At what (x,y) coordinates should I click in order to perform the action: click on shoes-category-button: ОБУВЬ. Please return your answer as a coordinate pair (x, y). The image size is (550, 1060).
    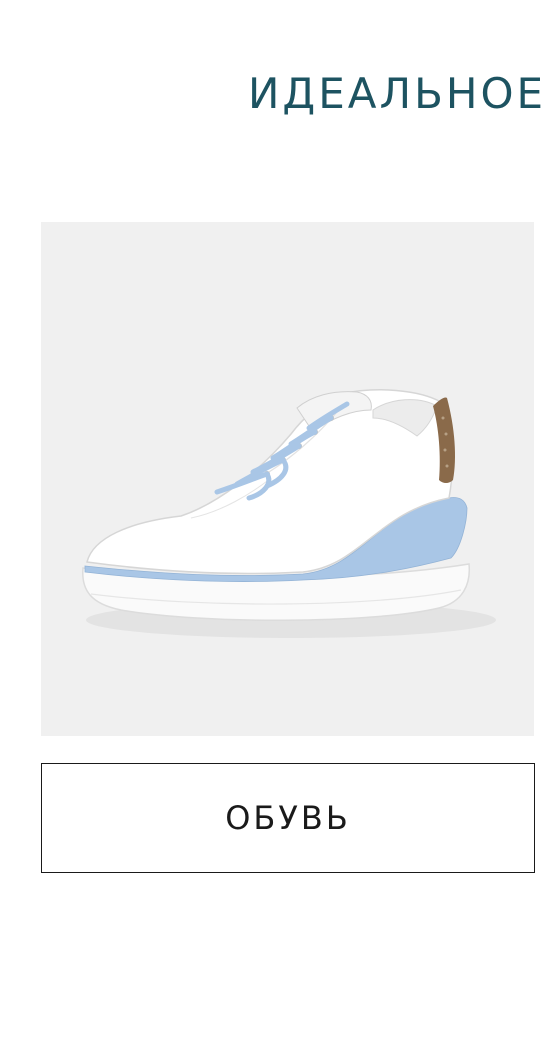
    Looking at the image, I should click on (288, 818).